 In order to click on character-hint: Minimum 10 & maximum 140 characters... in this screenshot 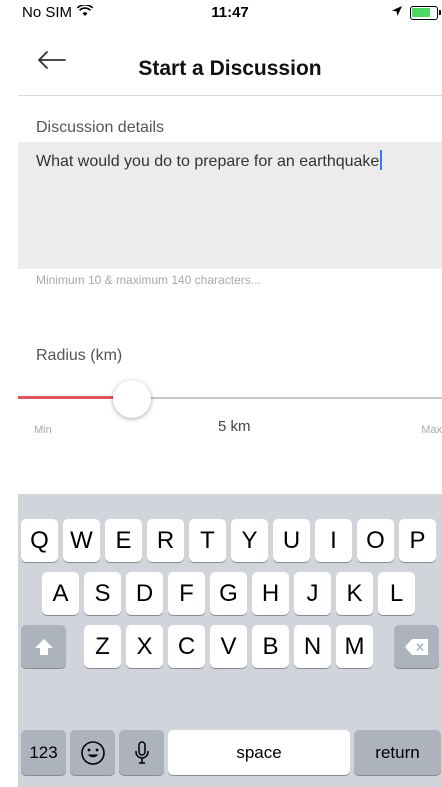, I will do `click(148, 280)`.